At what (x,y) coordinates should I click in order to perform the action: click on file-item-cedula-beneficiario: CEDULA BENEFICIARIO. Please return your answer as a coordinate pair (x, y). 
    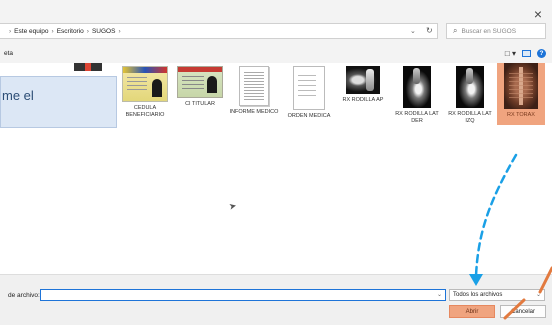
    Looking at the image, I should click on (145, 92).